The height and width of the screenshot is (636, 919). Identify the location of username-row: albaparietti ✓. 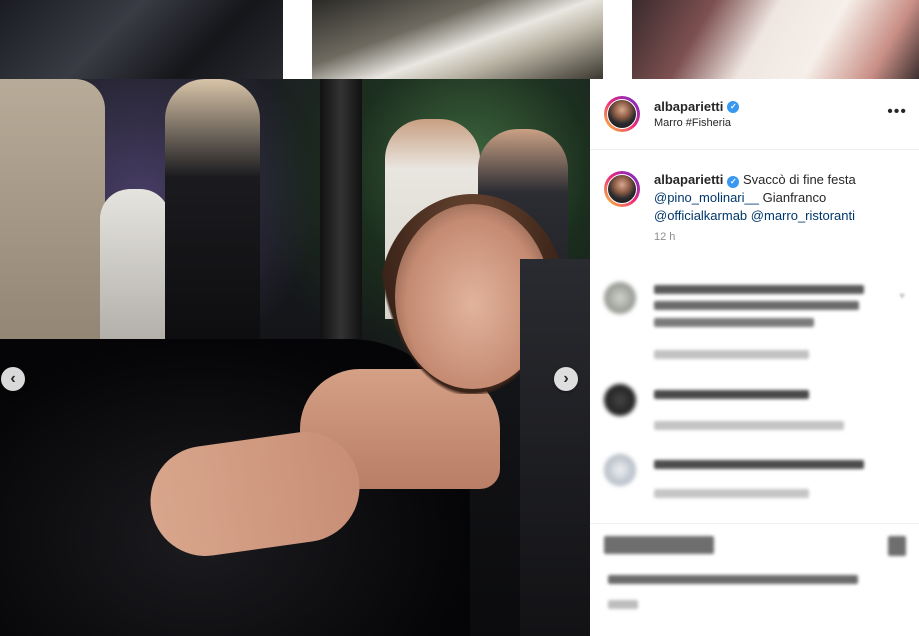
(697, 106).